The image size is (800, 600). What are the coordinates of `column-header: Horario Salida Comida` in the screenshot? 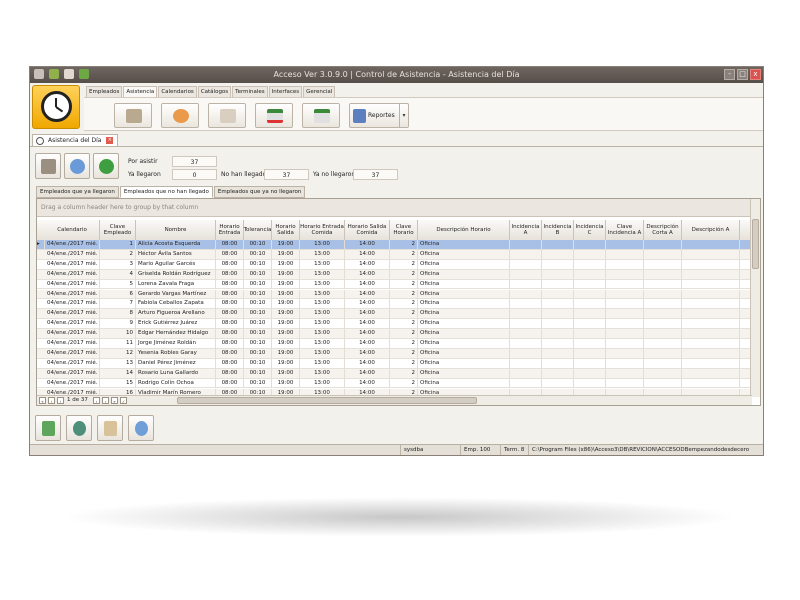 It's located at (367, 230).